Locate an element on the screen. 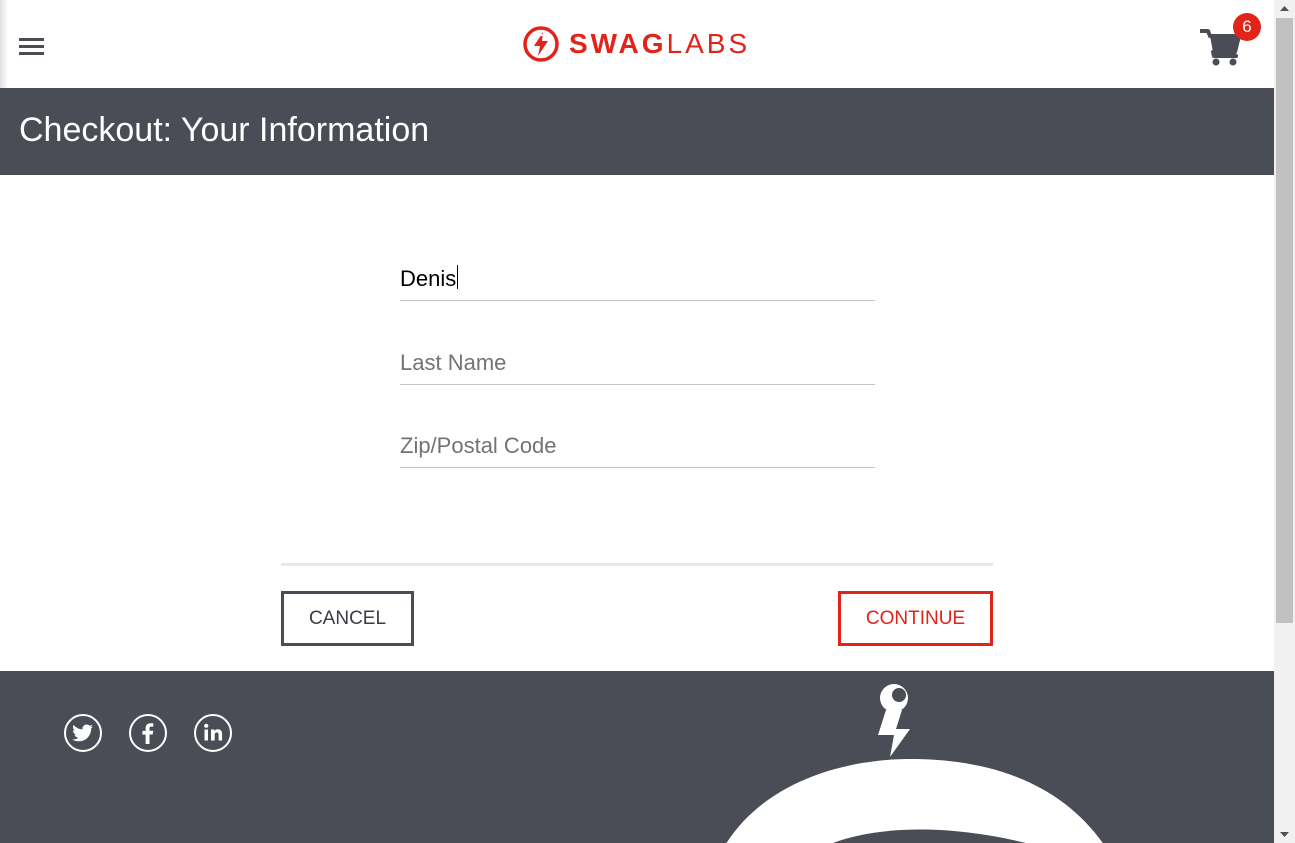 The image size is (1295, 843). text-caret is located at coordinates (457, 277).